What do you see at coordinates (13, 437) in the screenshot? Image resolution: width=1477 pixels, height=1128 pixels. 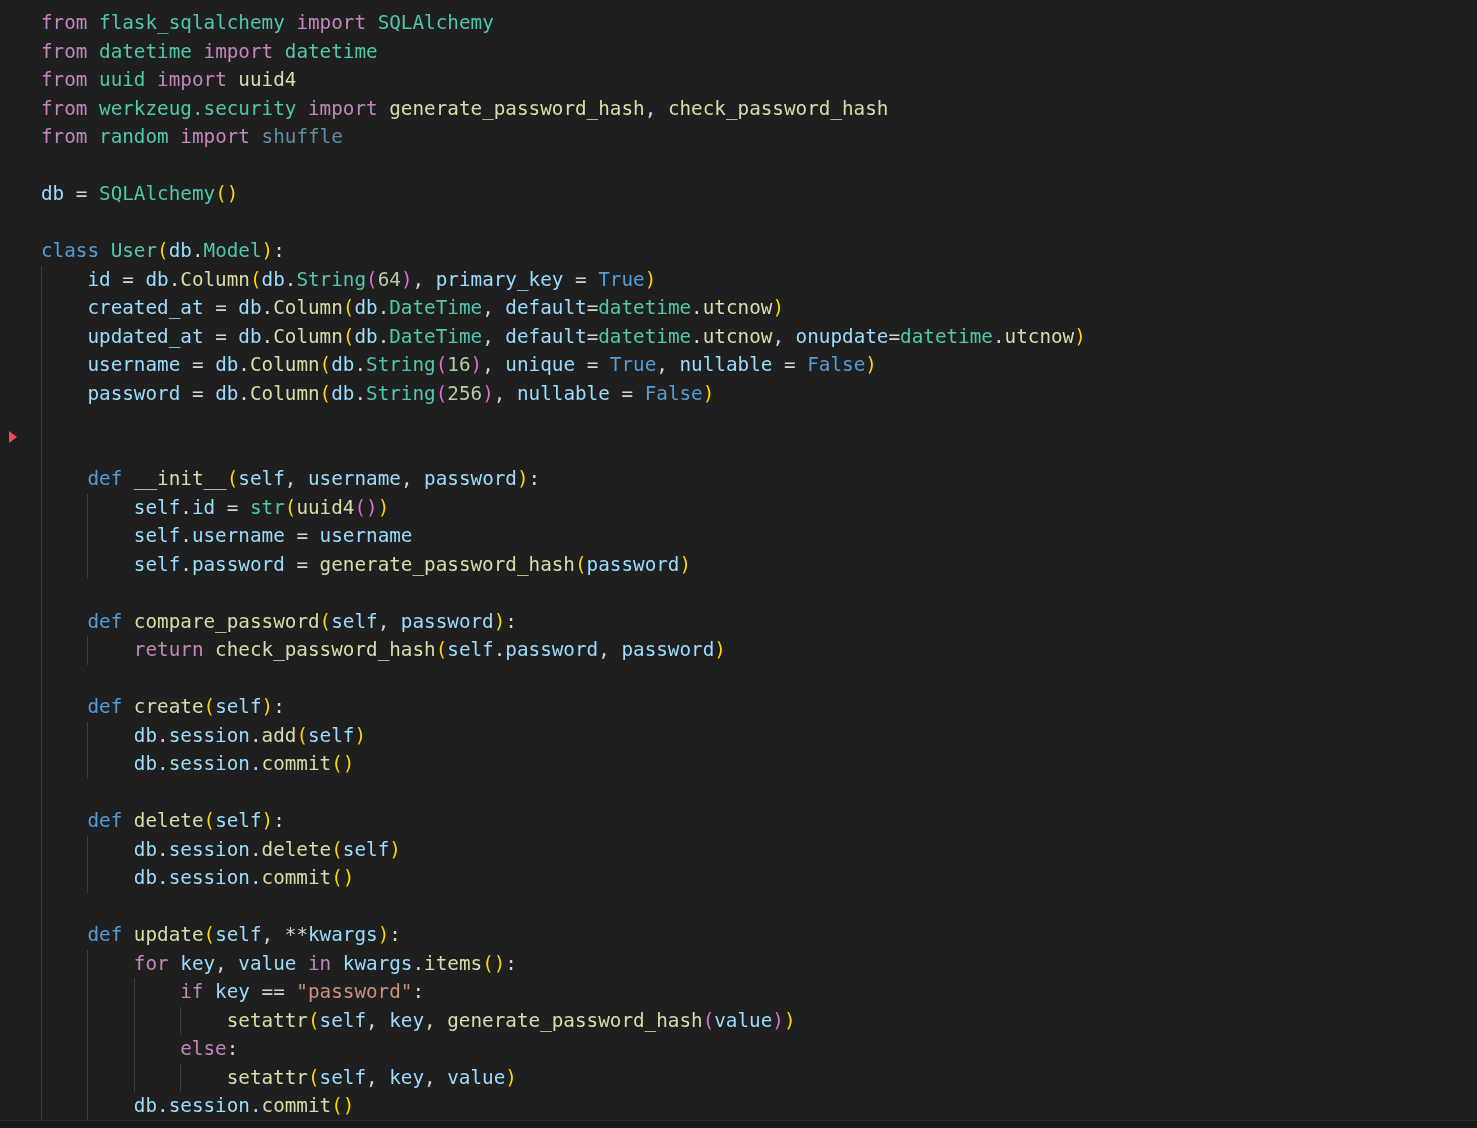 I see `triangle-icon` at bounding box center [13, 437].